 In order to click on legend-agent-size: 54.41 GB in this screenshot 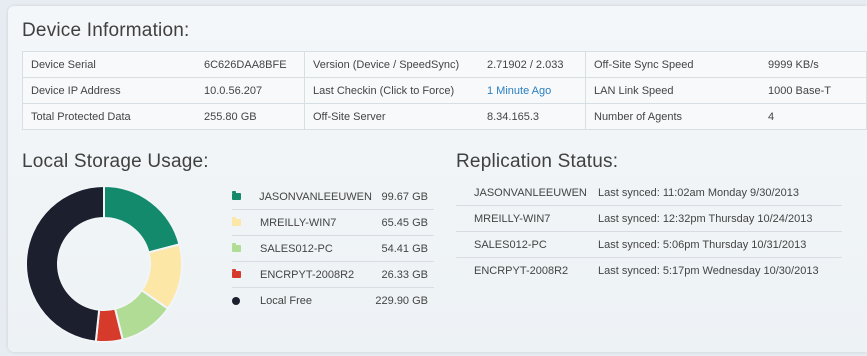, I will do `click(404, 248)`.